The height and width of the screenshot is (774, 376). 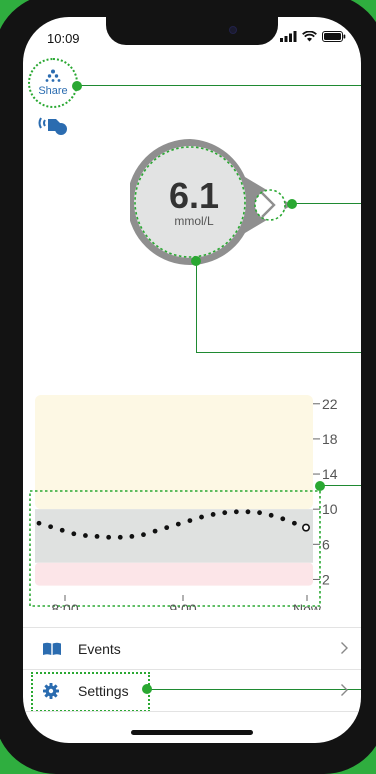 What do you see at coordinates (53, 83) in the screenshot?
I see `share-button: Share` at bounding box center [53, 83].